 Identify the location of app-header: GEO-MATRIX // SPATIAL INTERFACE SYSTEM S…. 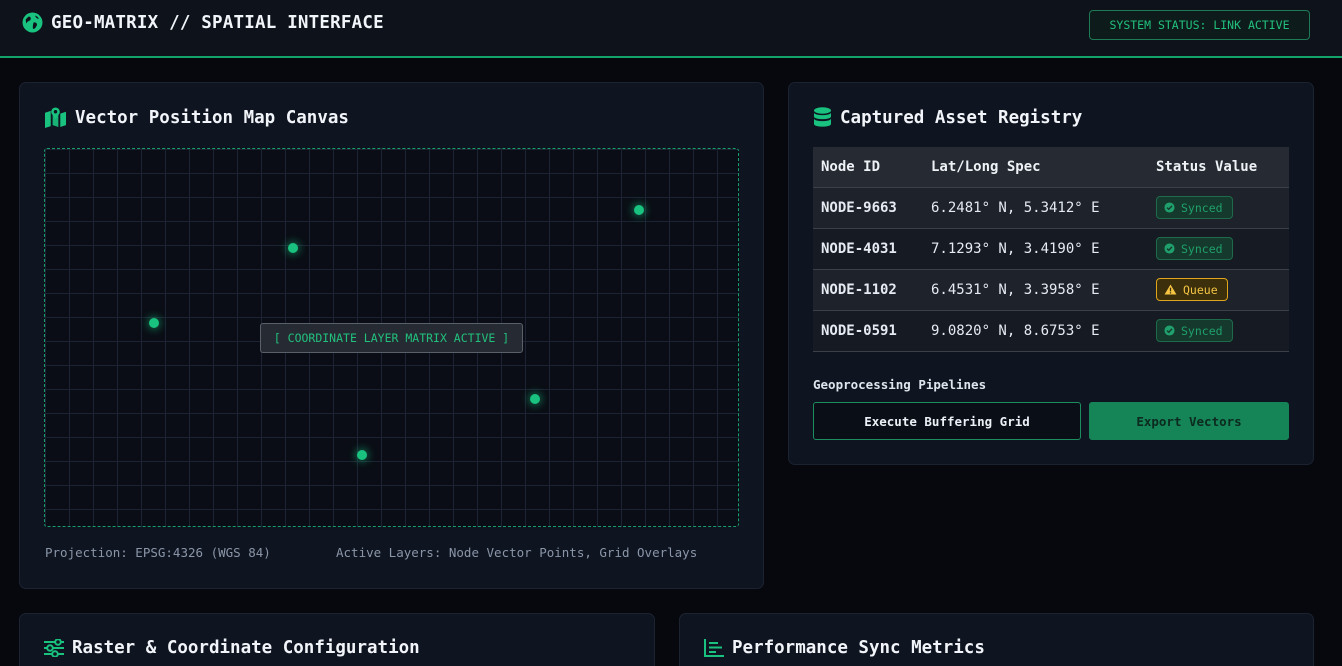
(671, 29).